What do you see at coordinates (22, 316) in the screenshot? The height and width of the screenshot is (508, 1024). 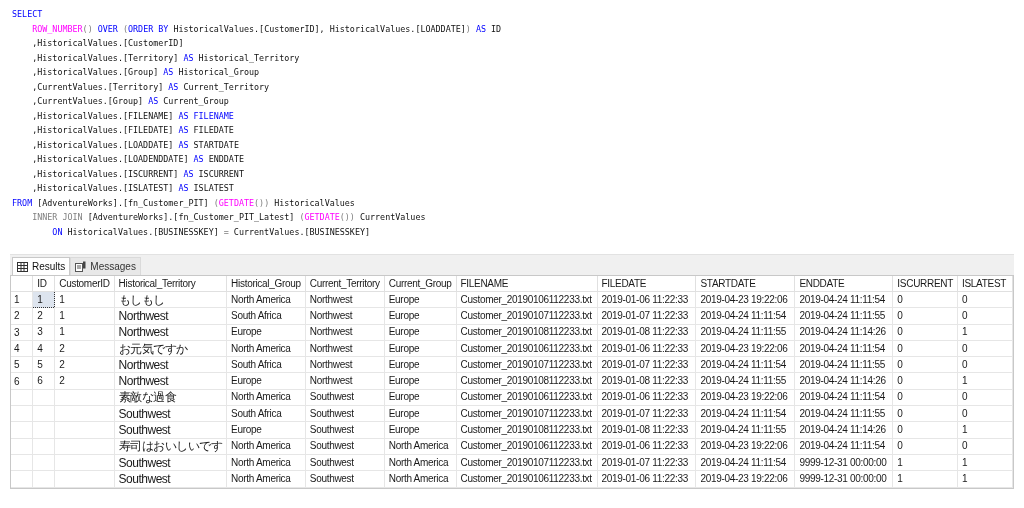 I see `row-number: 2` at bounding box center [22, 316].